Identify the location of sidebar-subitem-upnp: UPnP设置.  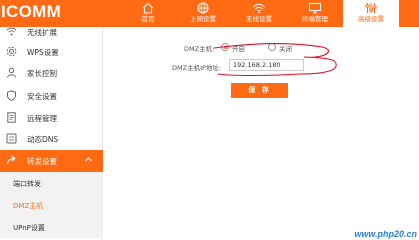
(51, 227).